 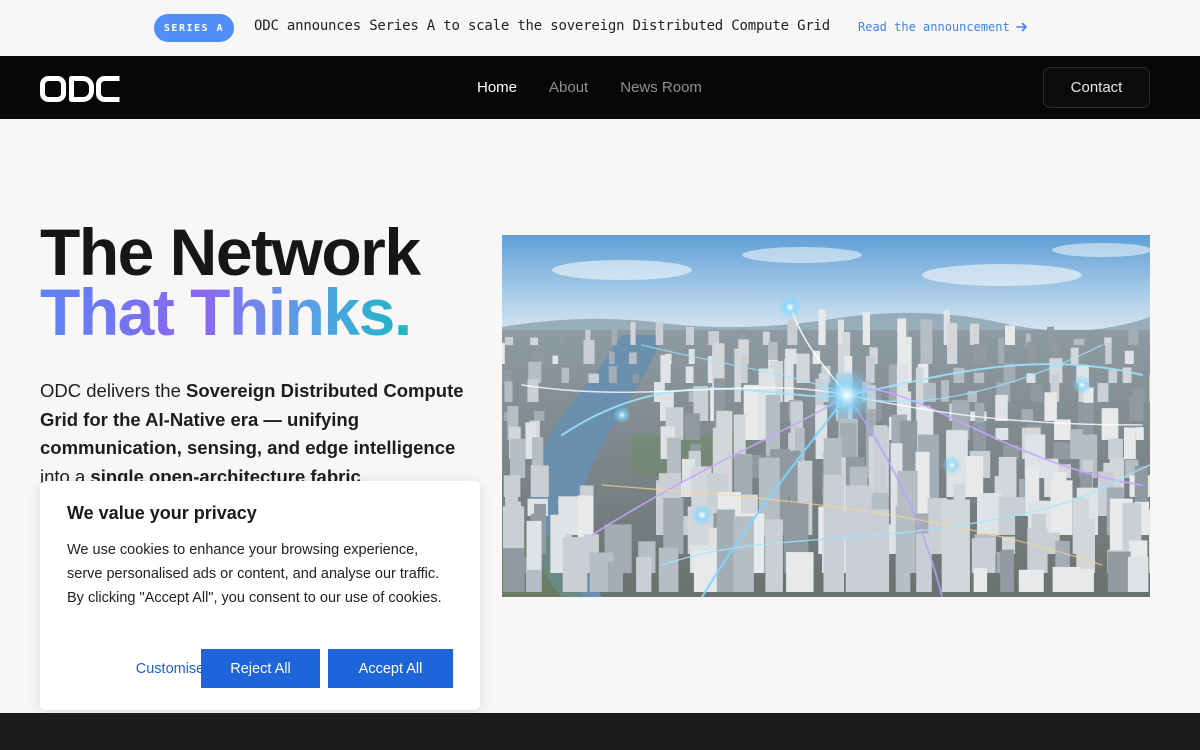 What do you see at coordinates (162, 513) in the screenshot?
I see `cookie-title: We value your privacy` at bounding box center [162, 513].